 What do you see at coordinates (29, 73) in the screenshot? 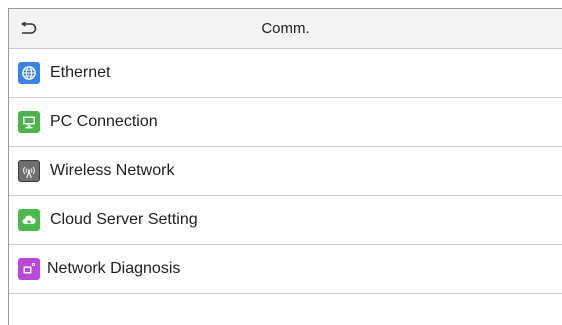
I see `globe-icon` at bounding box center [29, 73].